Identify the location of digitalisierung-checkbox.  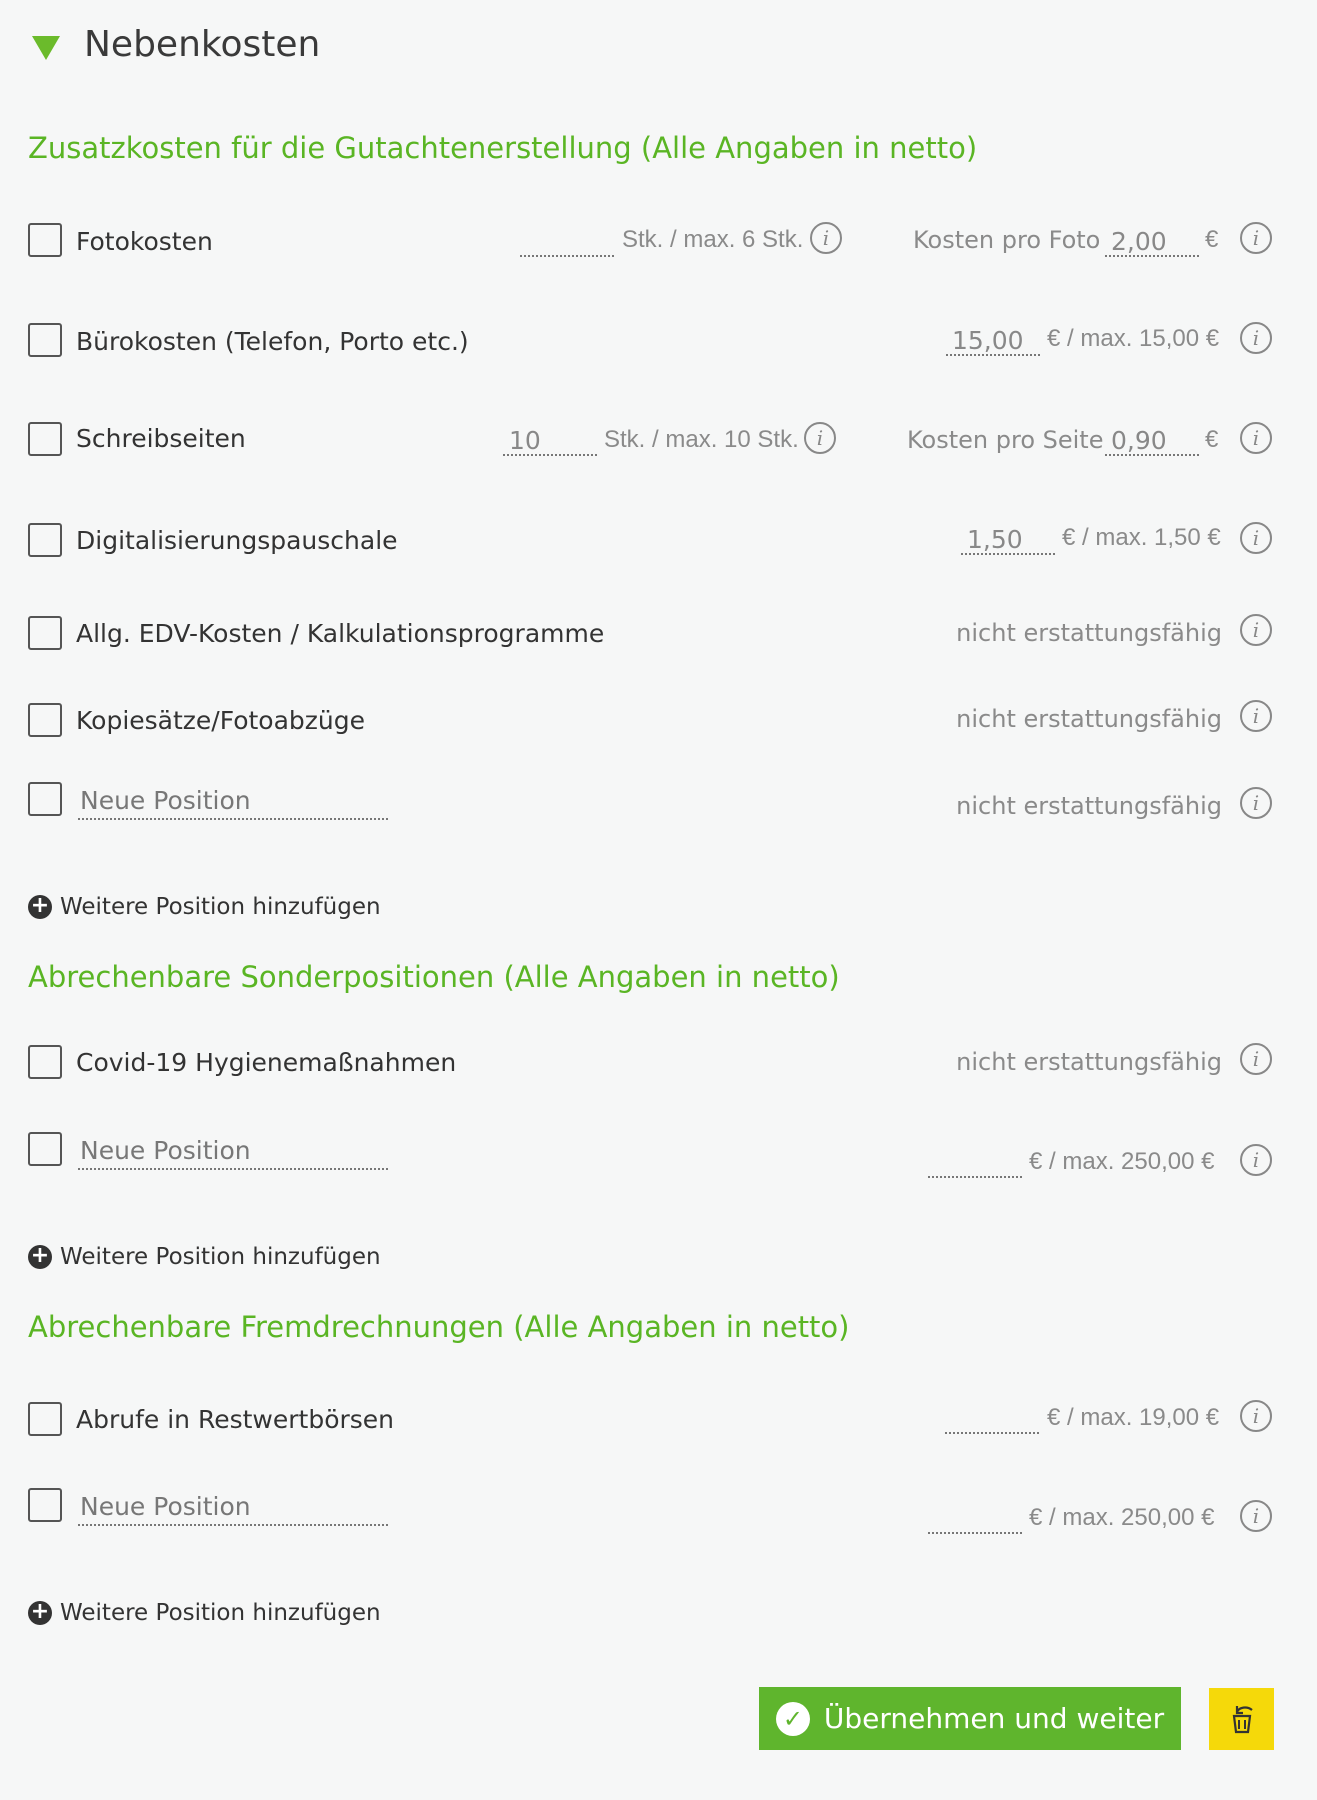
(45, 540).